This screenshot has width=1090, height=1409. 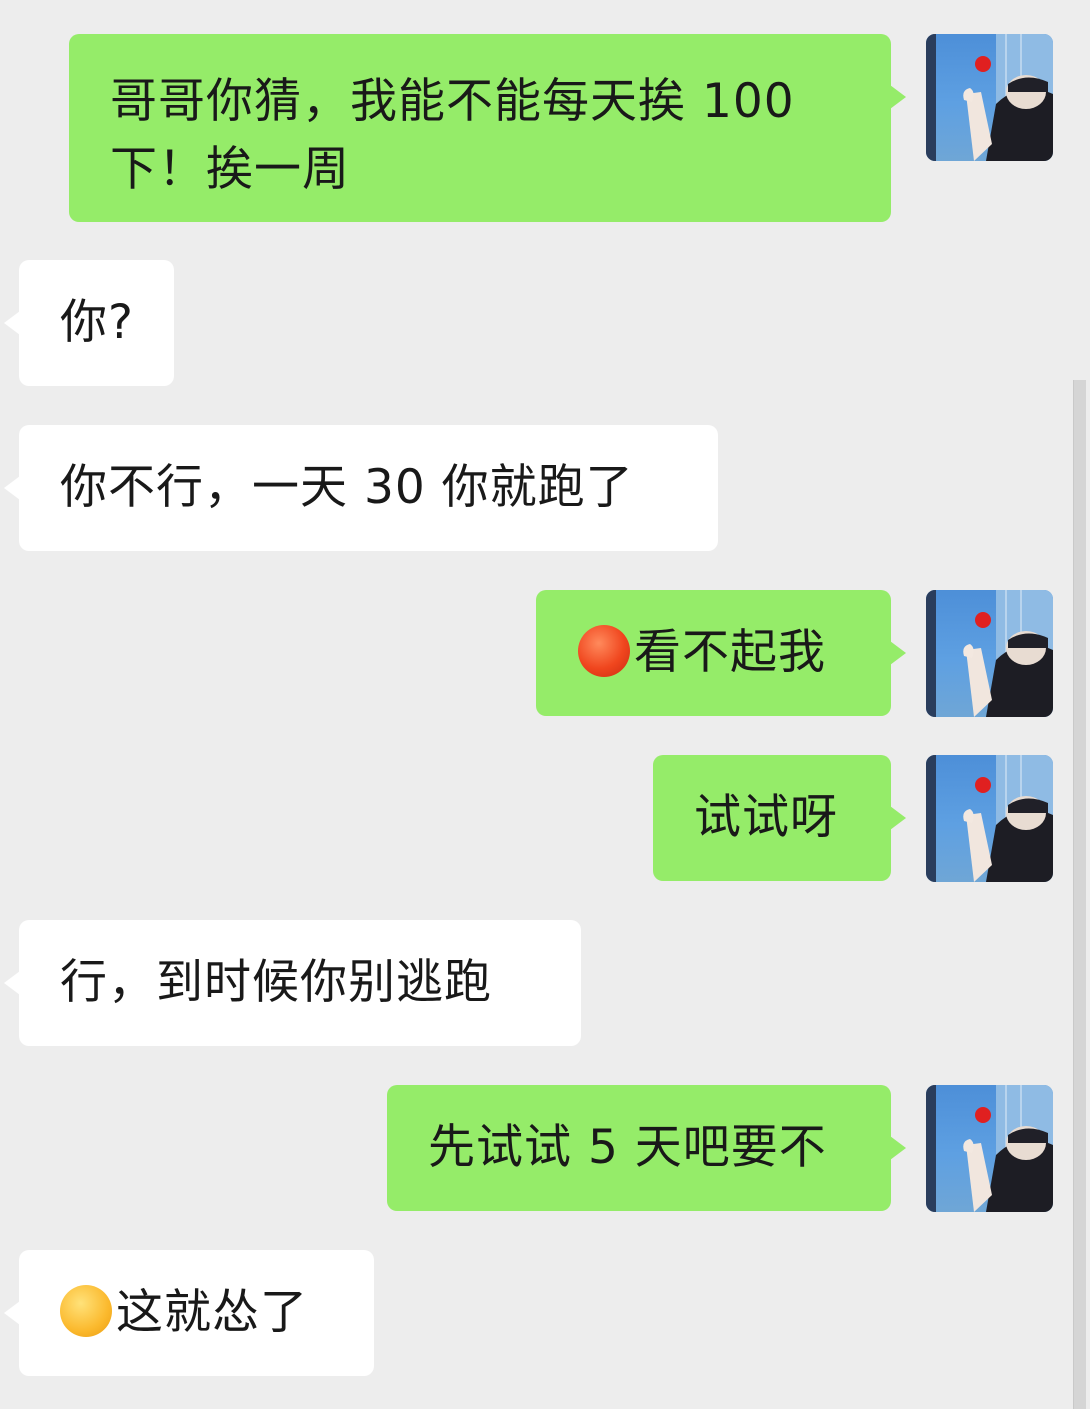 I want to click on sent-message-bubble: 试试呀, so click(x=779, y=818).